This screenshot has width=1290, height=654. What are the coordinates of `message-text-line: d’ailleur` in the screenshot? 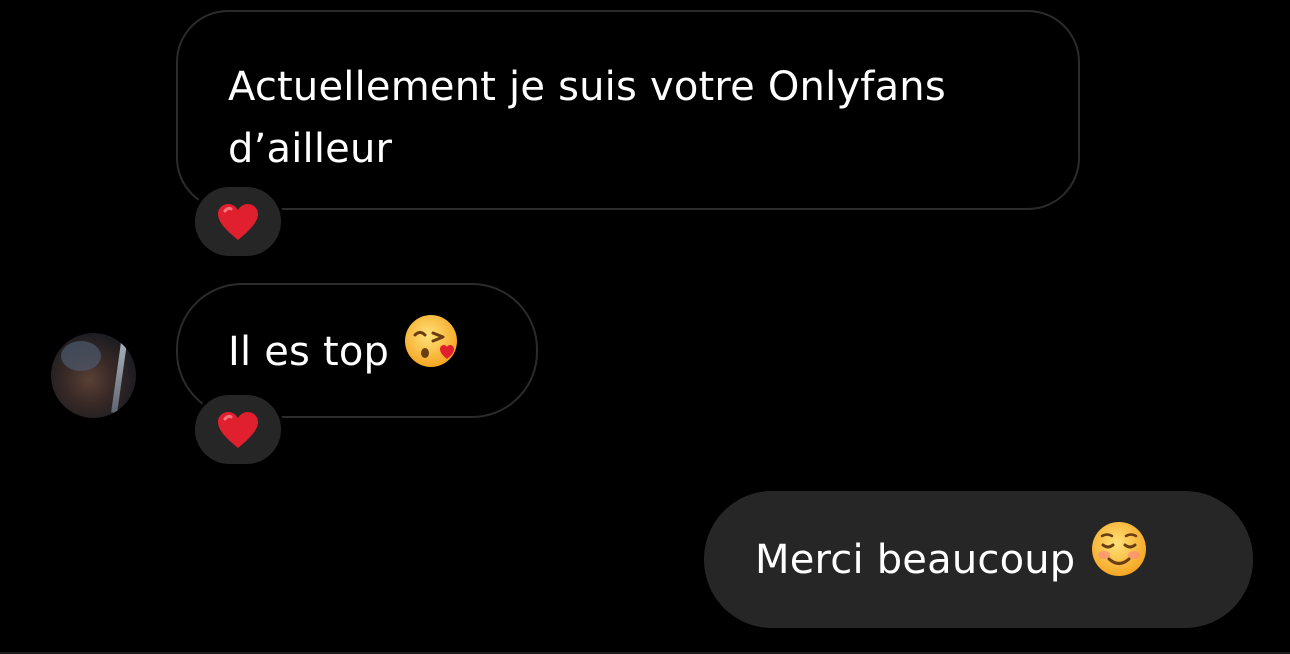 It's located at (310, 149).